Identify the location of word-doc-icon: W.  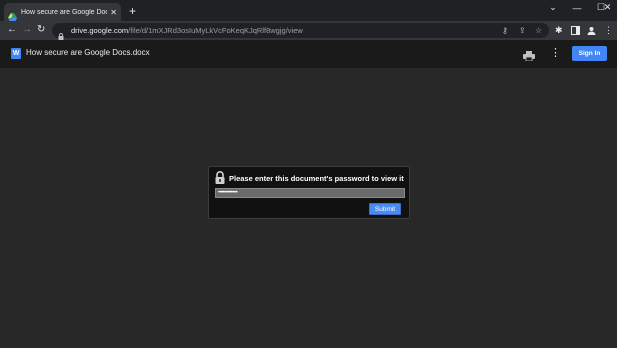
(16, 53).